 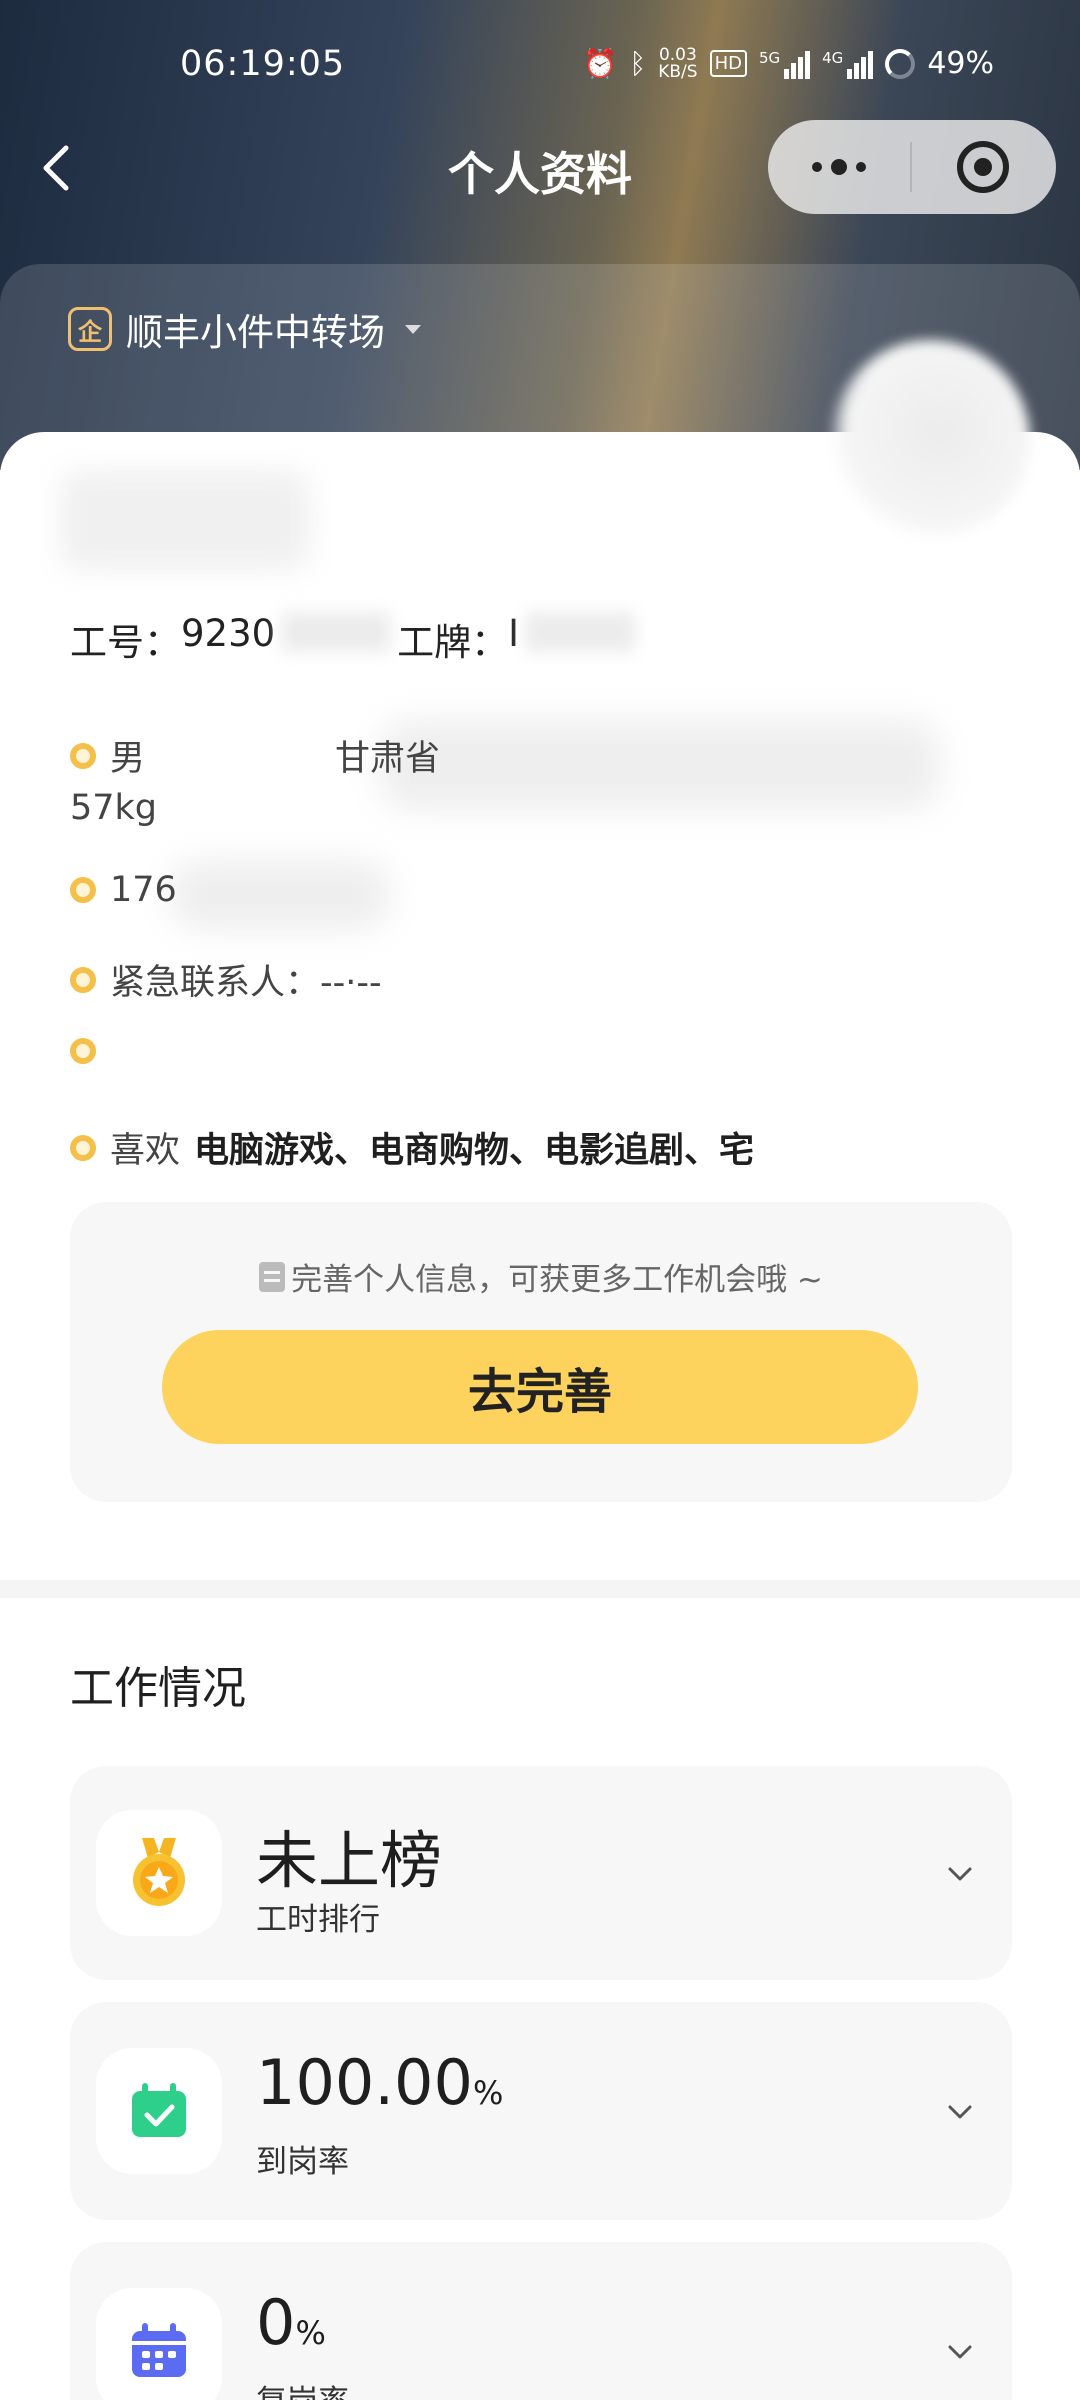 What do you see at coordinates (930, 440) in the screenshot?
I see `avatar` at bounding box center [930, 440].